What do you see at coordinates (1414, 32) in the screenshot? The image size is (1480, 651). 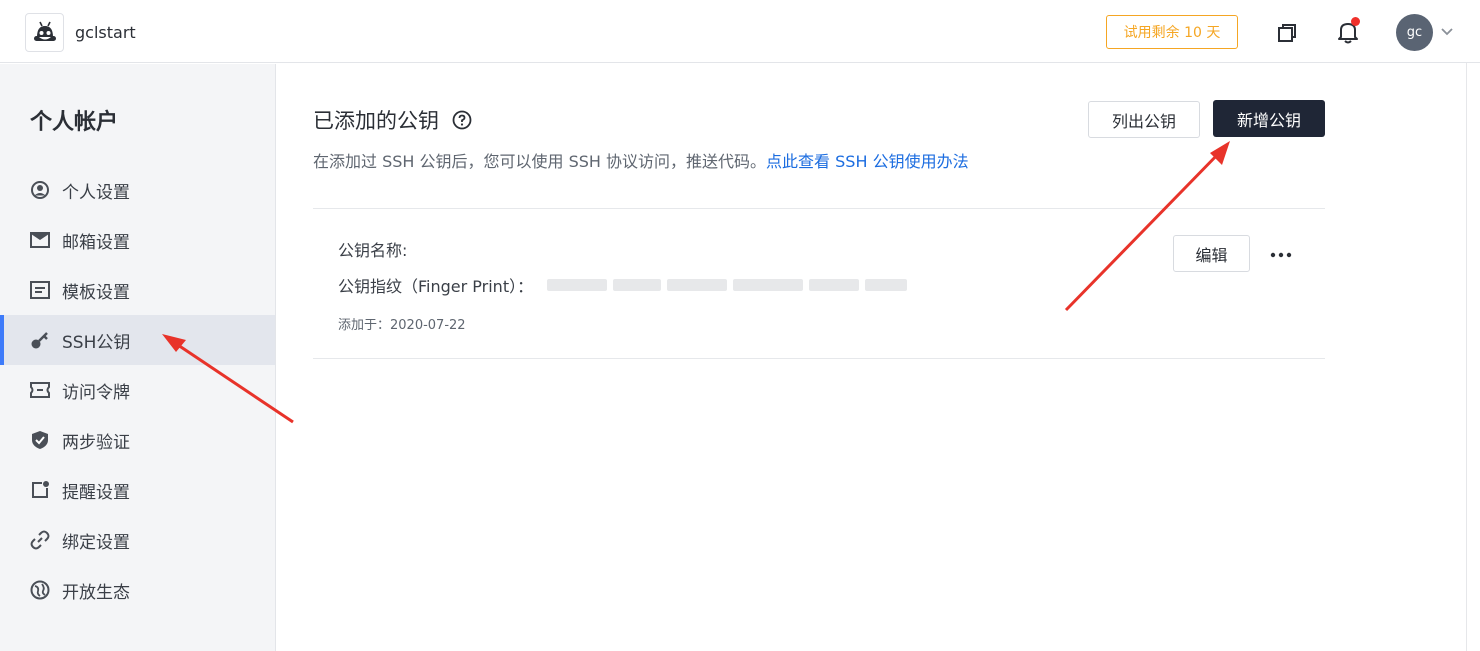 I see `avatar: gc` at bounding box center [1414, 32].